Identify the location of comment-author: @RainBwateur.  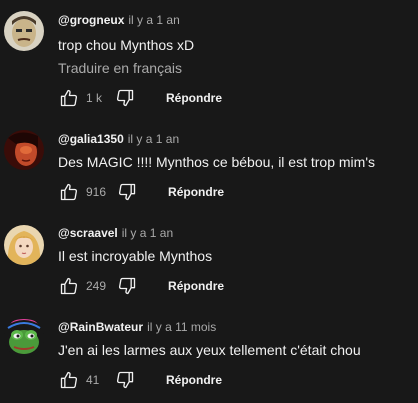
(100, 327).